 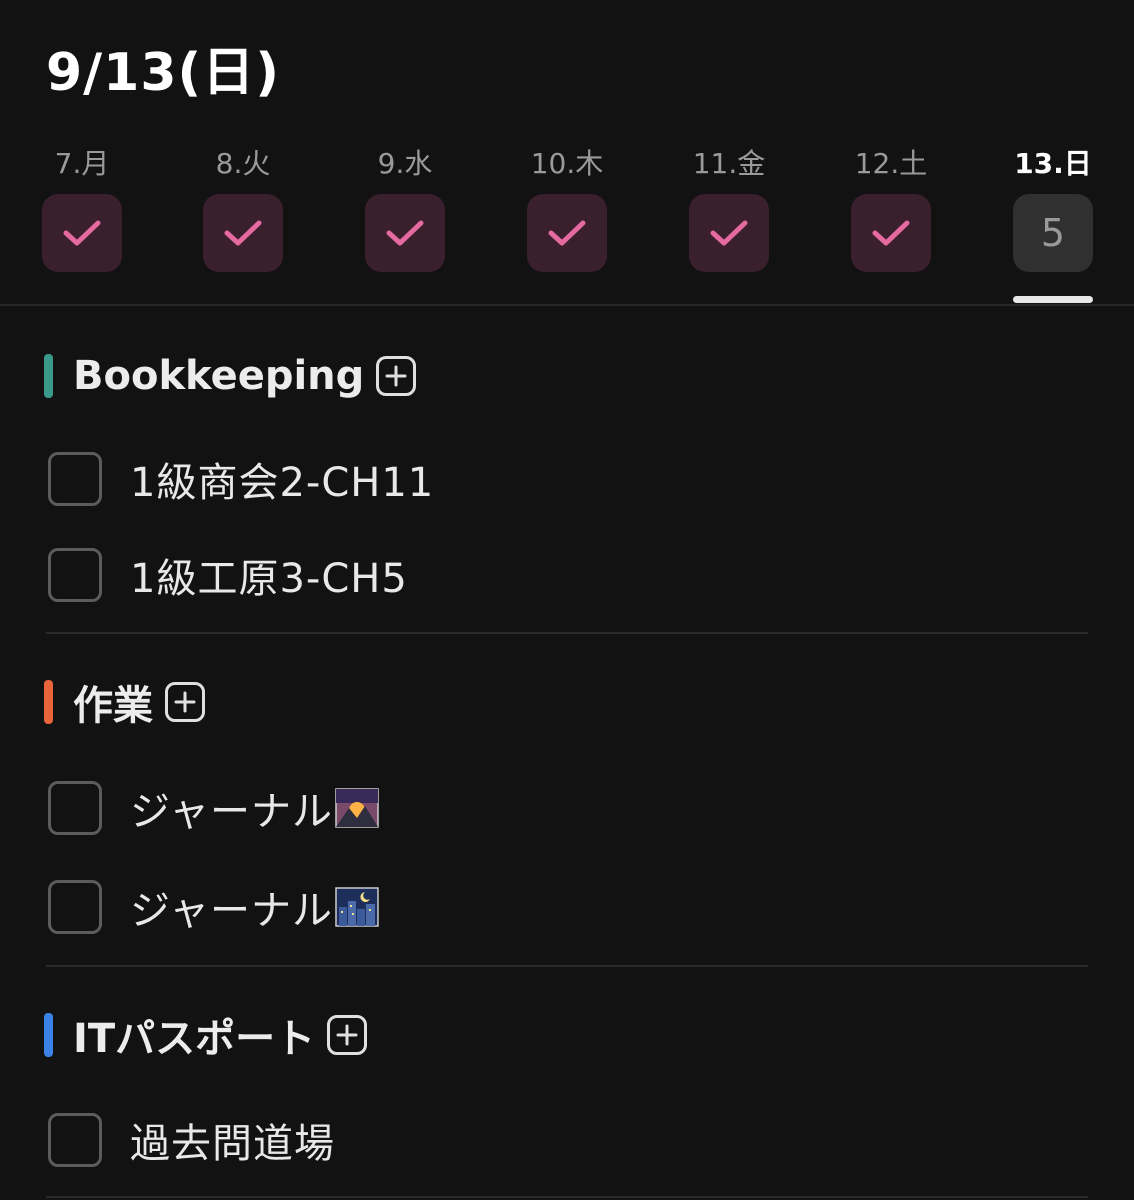 What do you see at coordinates (567, 305) in the screenshot?
I see `week-divider` at bounding box center [567, 305].